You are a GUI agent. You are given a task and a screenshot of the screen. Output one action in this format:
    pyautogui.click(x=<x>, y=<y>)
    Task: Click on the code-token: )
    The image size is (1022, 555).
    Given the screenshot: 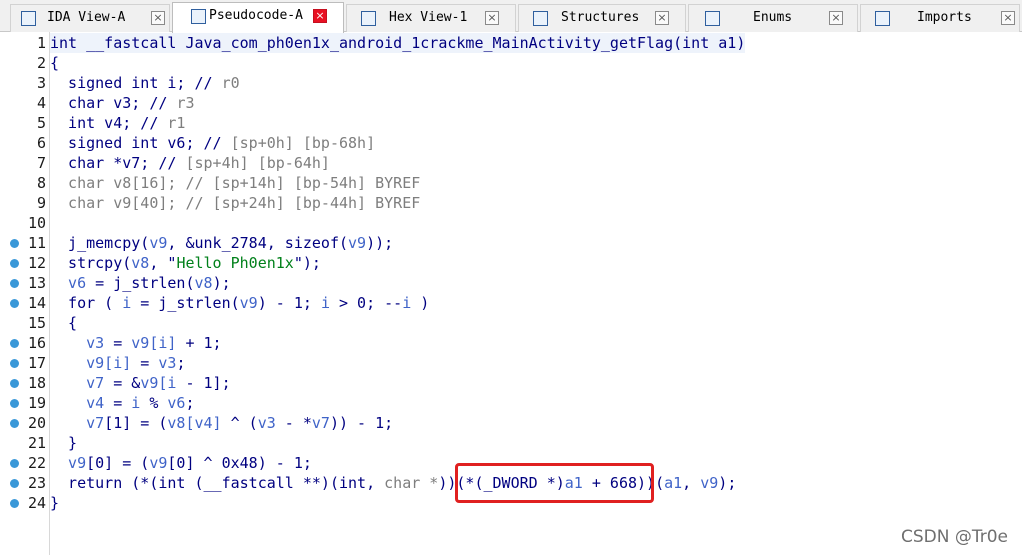 What is the action you would take?
    pyautogui.click(x=420, y=303)
    